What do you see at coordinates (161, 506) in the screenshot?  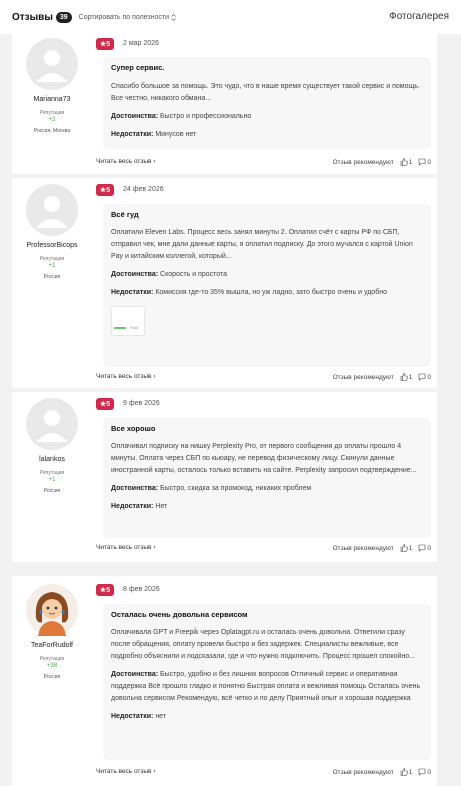 I see `cons-text: Нет` at bounding box center [161, 506].